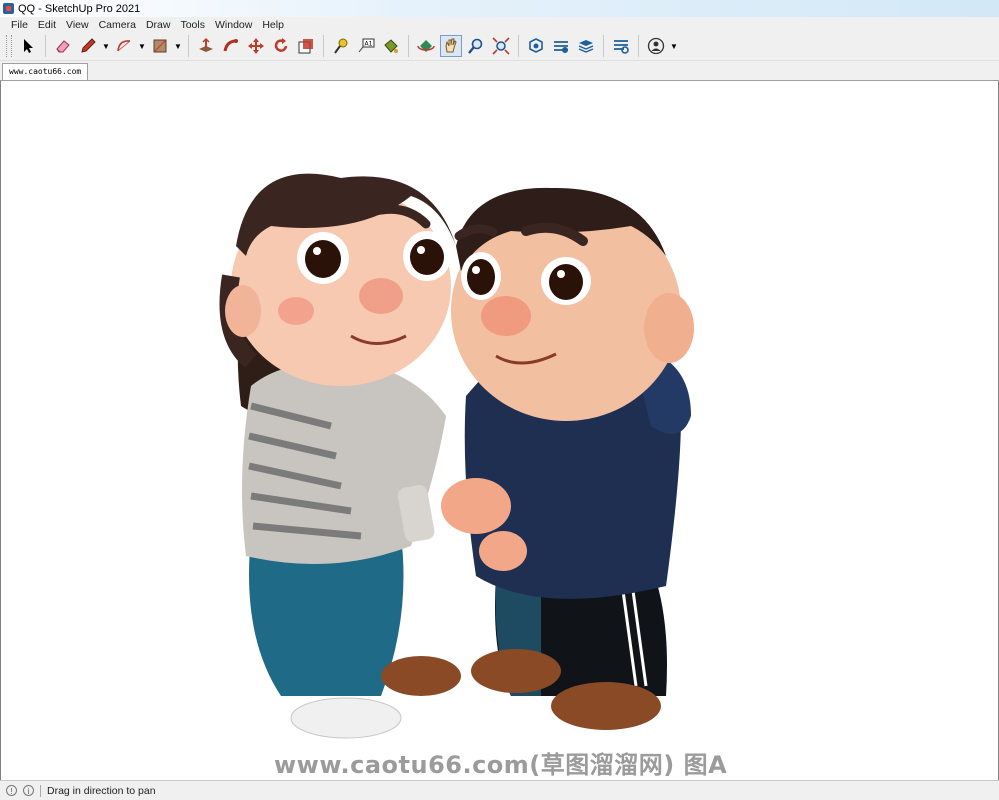 The width and height of the screenshot is (999, 800). Describe the element at coordinates (40, 790) in the screenshot. I see `status-divider` at that location.